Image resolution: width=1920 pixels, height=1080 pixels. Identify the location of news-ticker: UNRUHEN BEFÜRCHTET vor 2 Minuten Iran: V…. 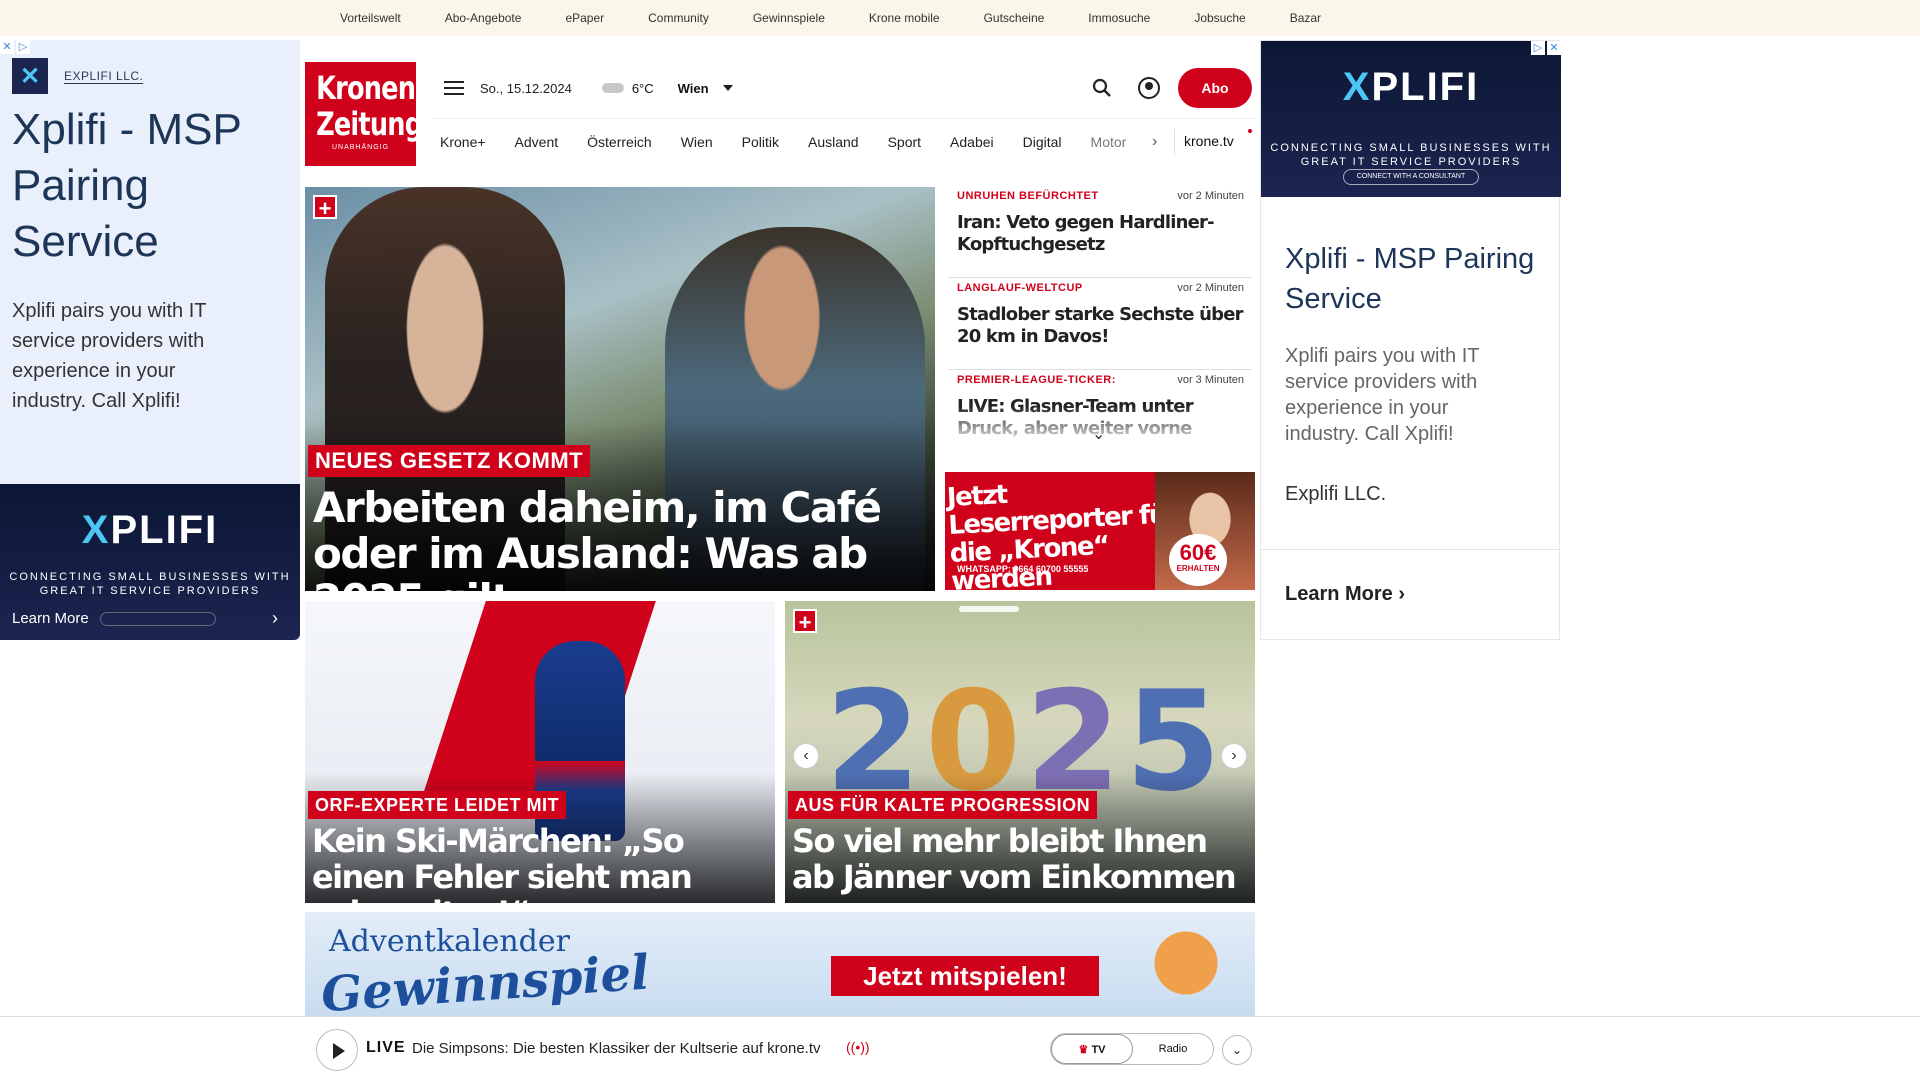
(1100, 316).